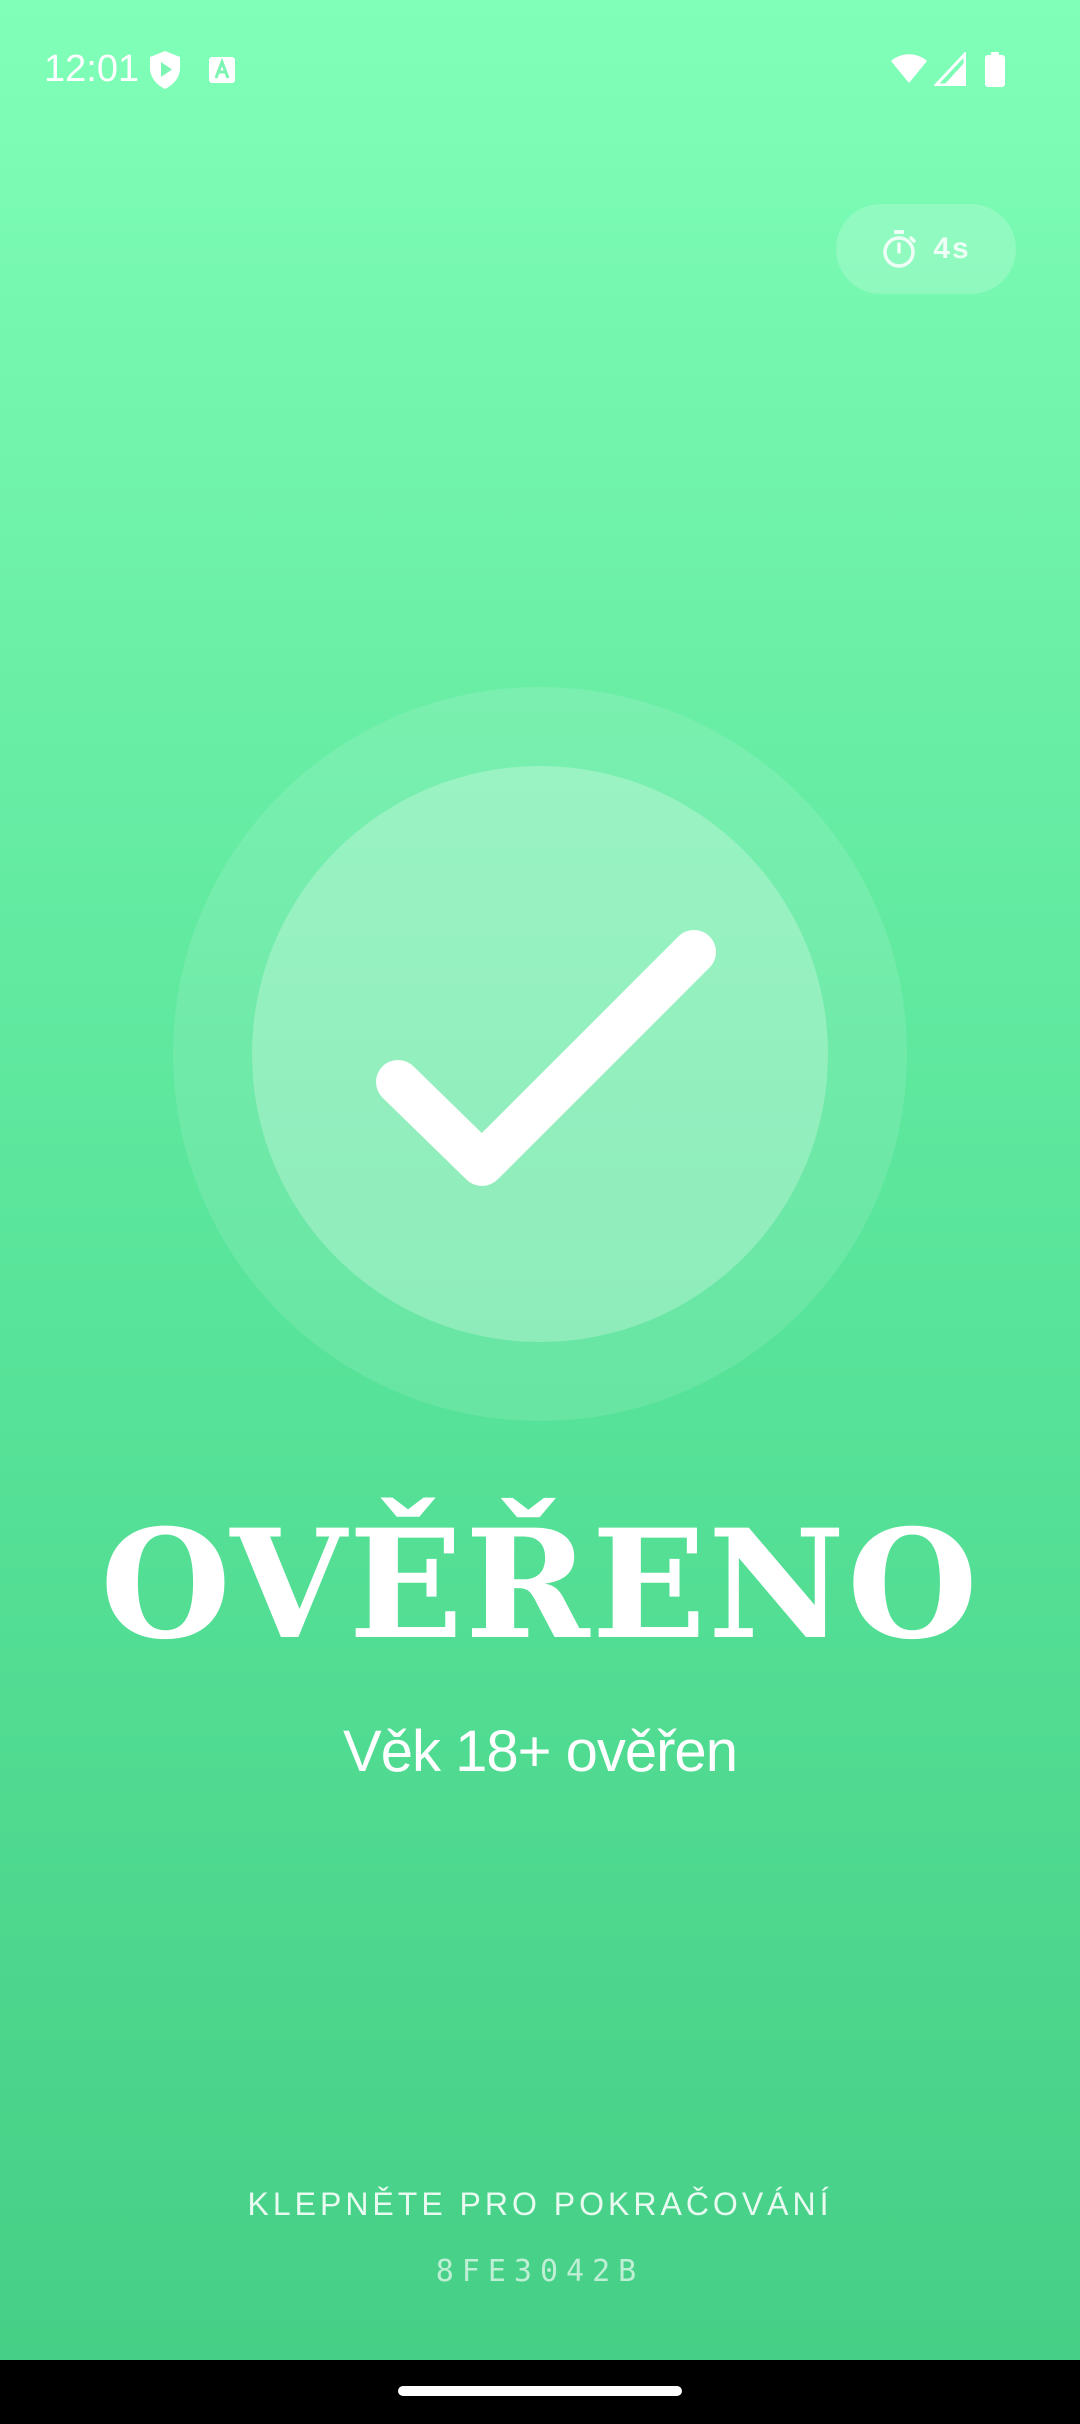 The width and height of the screenshot is (1080, 2424). Describe the element at coordinates (952, 248) in the screenshot. I see `timer-label: 4s` at that location.